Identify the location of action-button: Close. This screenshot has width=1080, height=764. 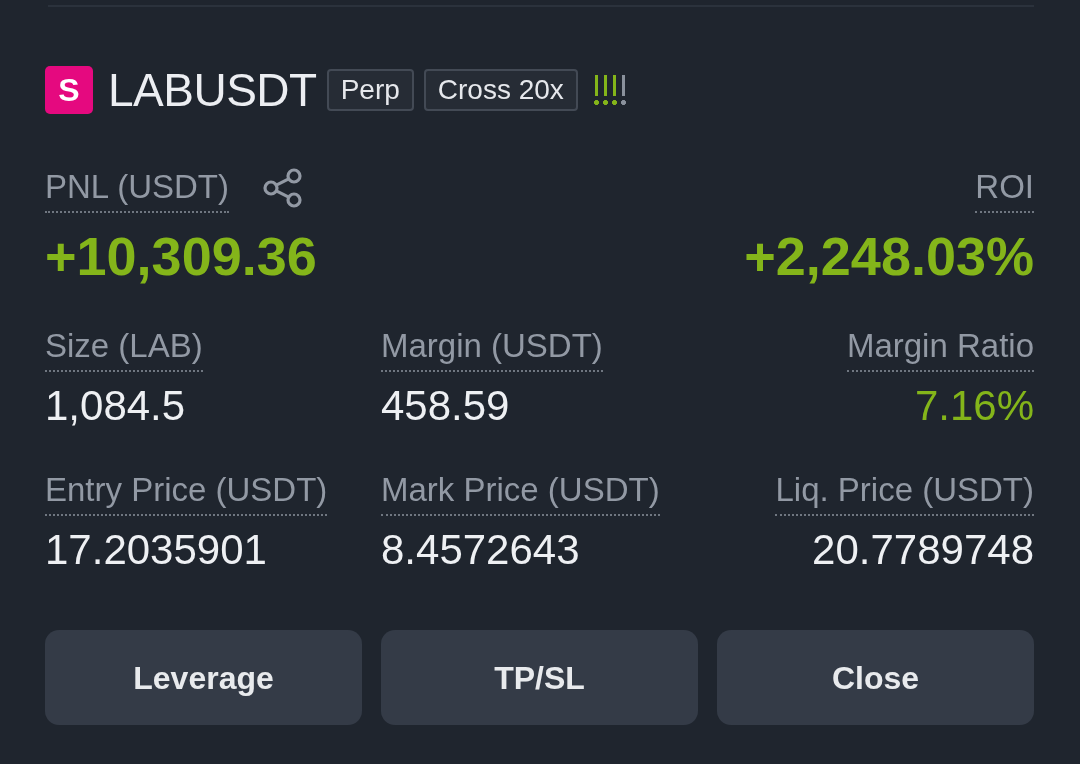
(875, 677).